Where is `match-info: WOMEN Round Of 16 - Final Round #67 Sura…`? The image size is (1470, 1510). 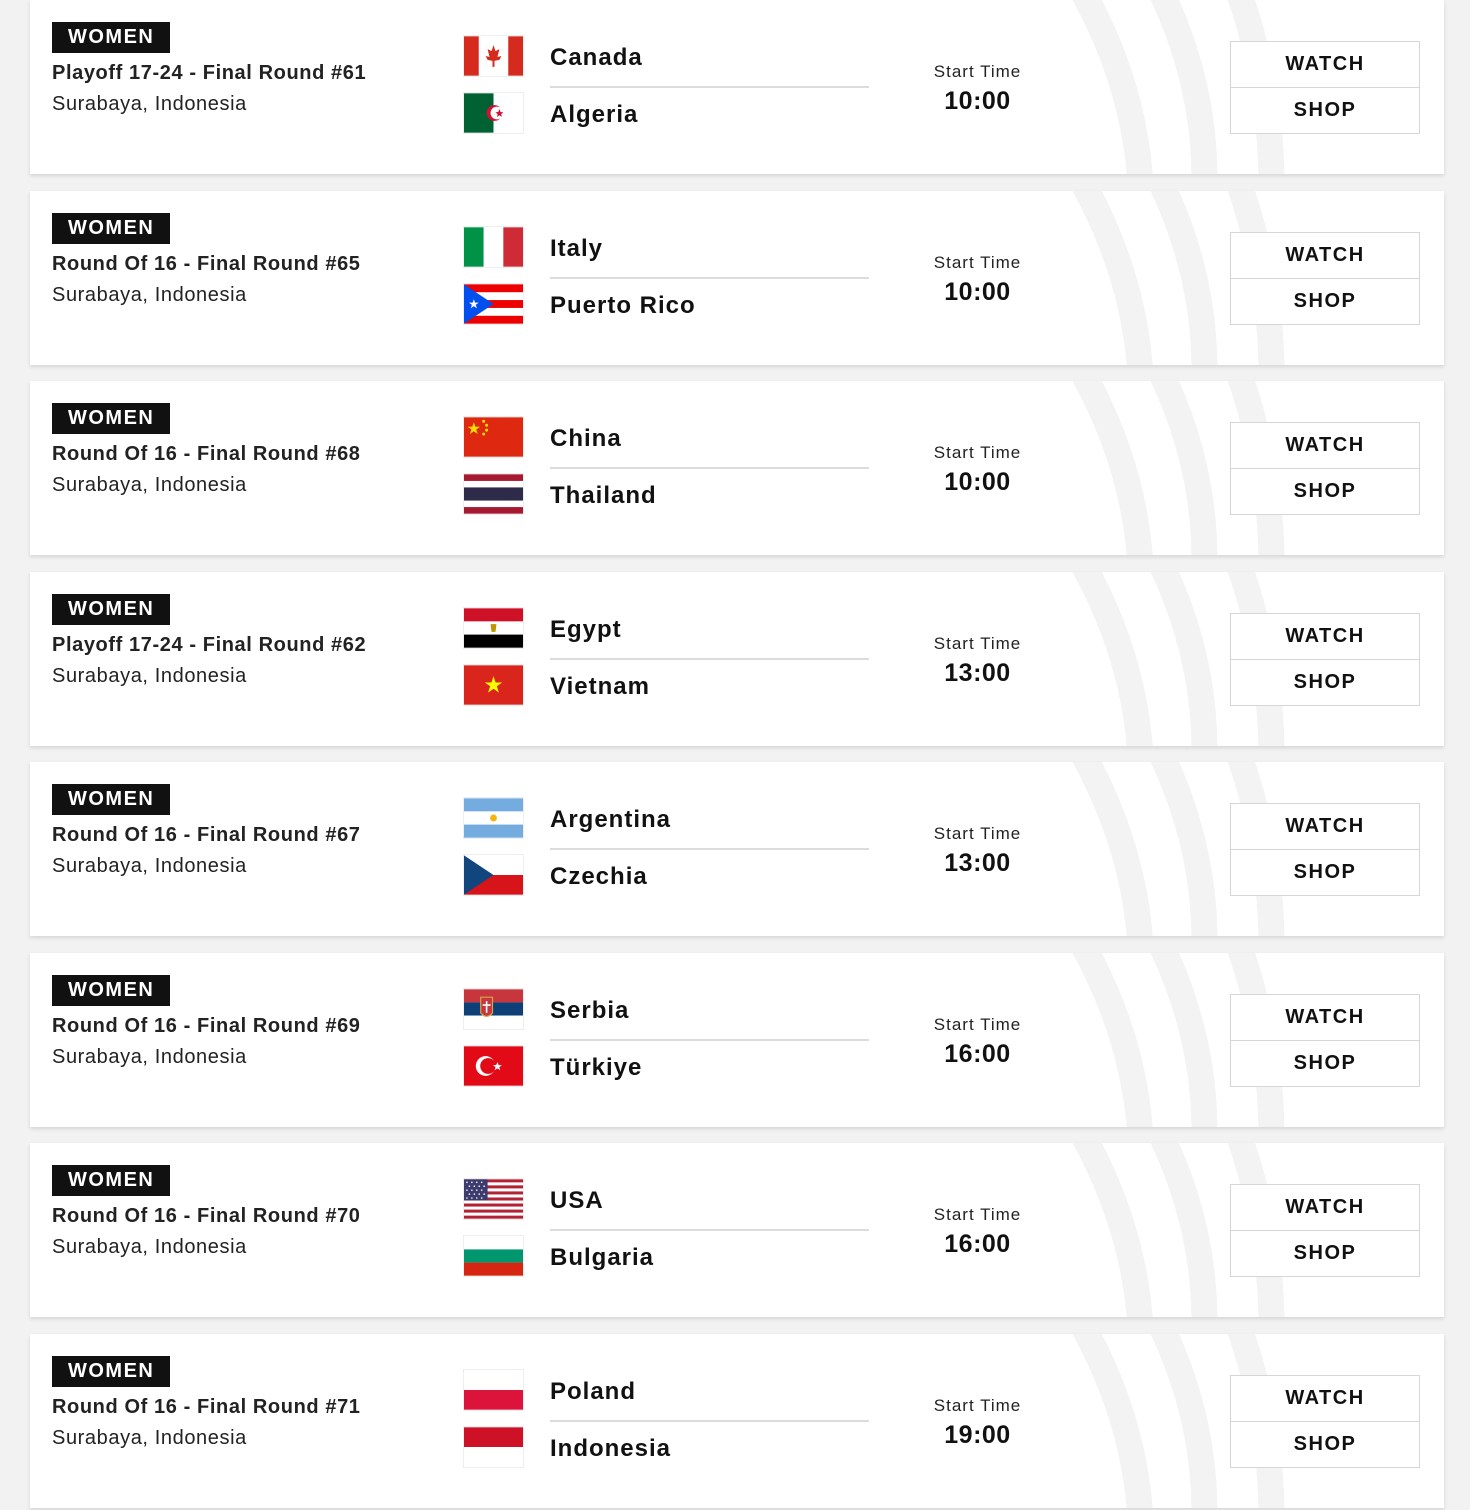 match-info: WOMEN Round Of 16 - Final Round #67 Sura… is located at coordinates (206, 831).